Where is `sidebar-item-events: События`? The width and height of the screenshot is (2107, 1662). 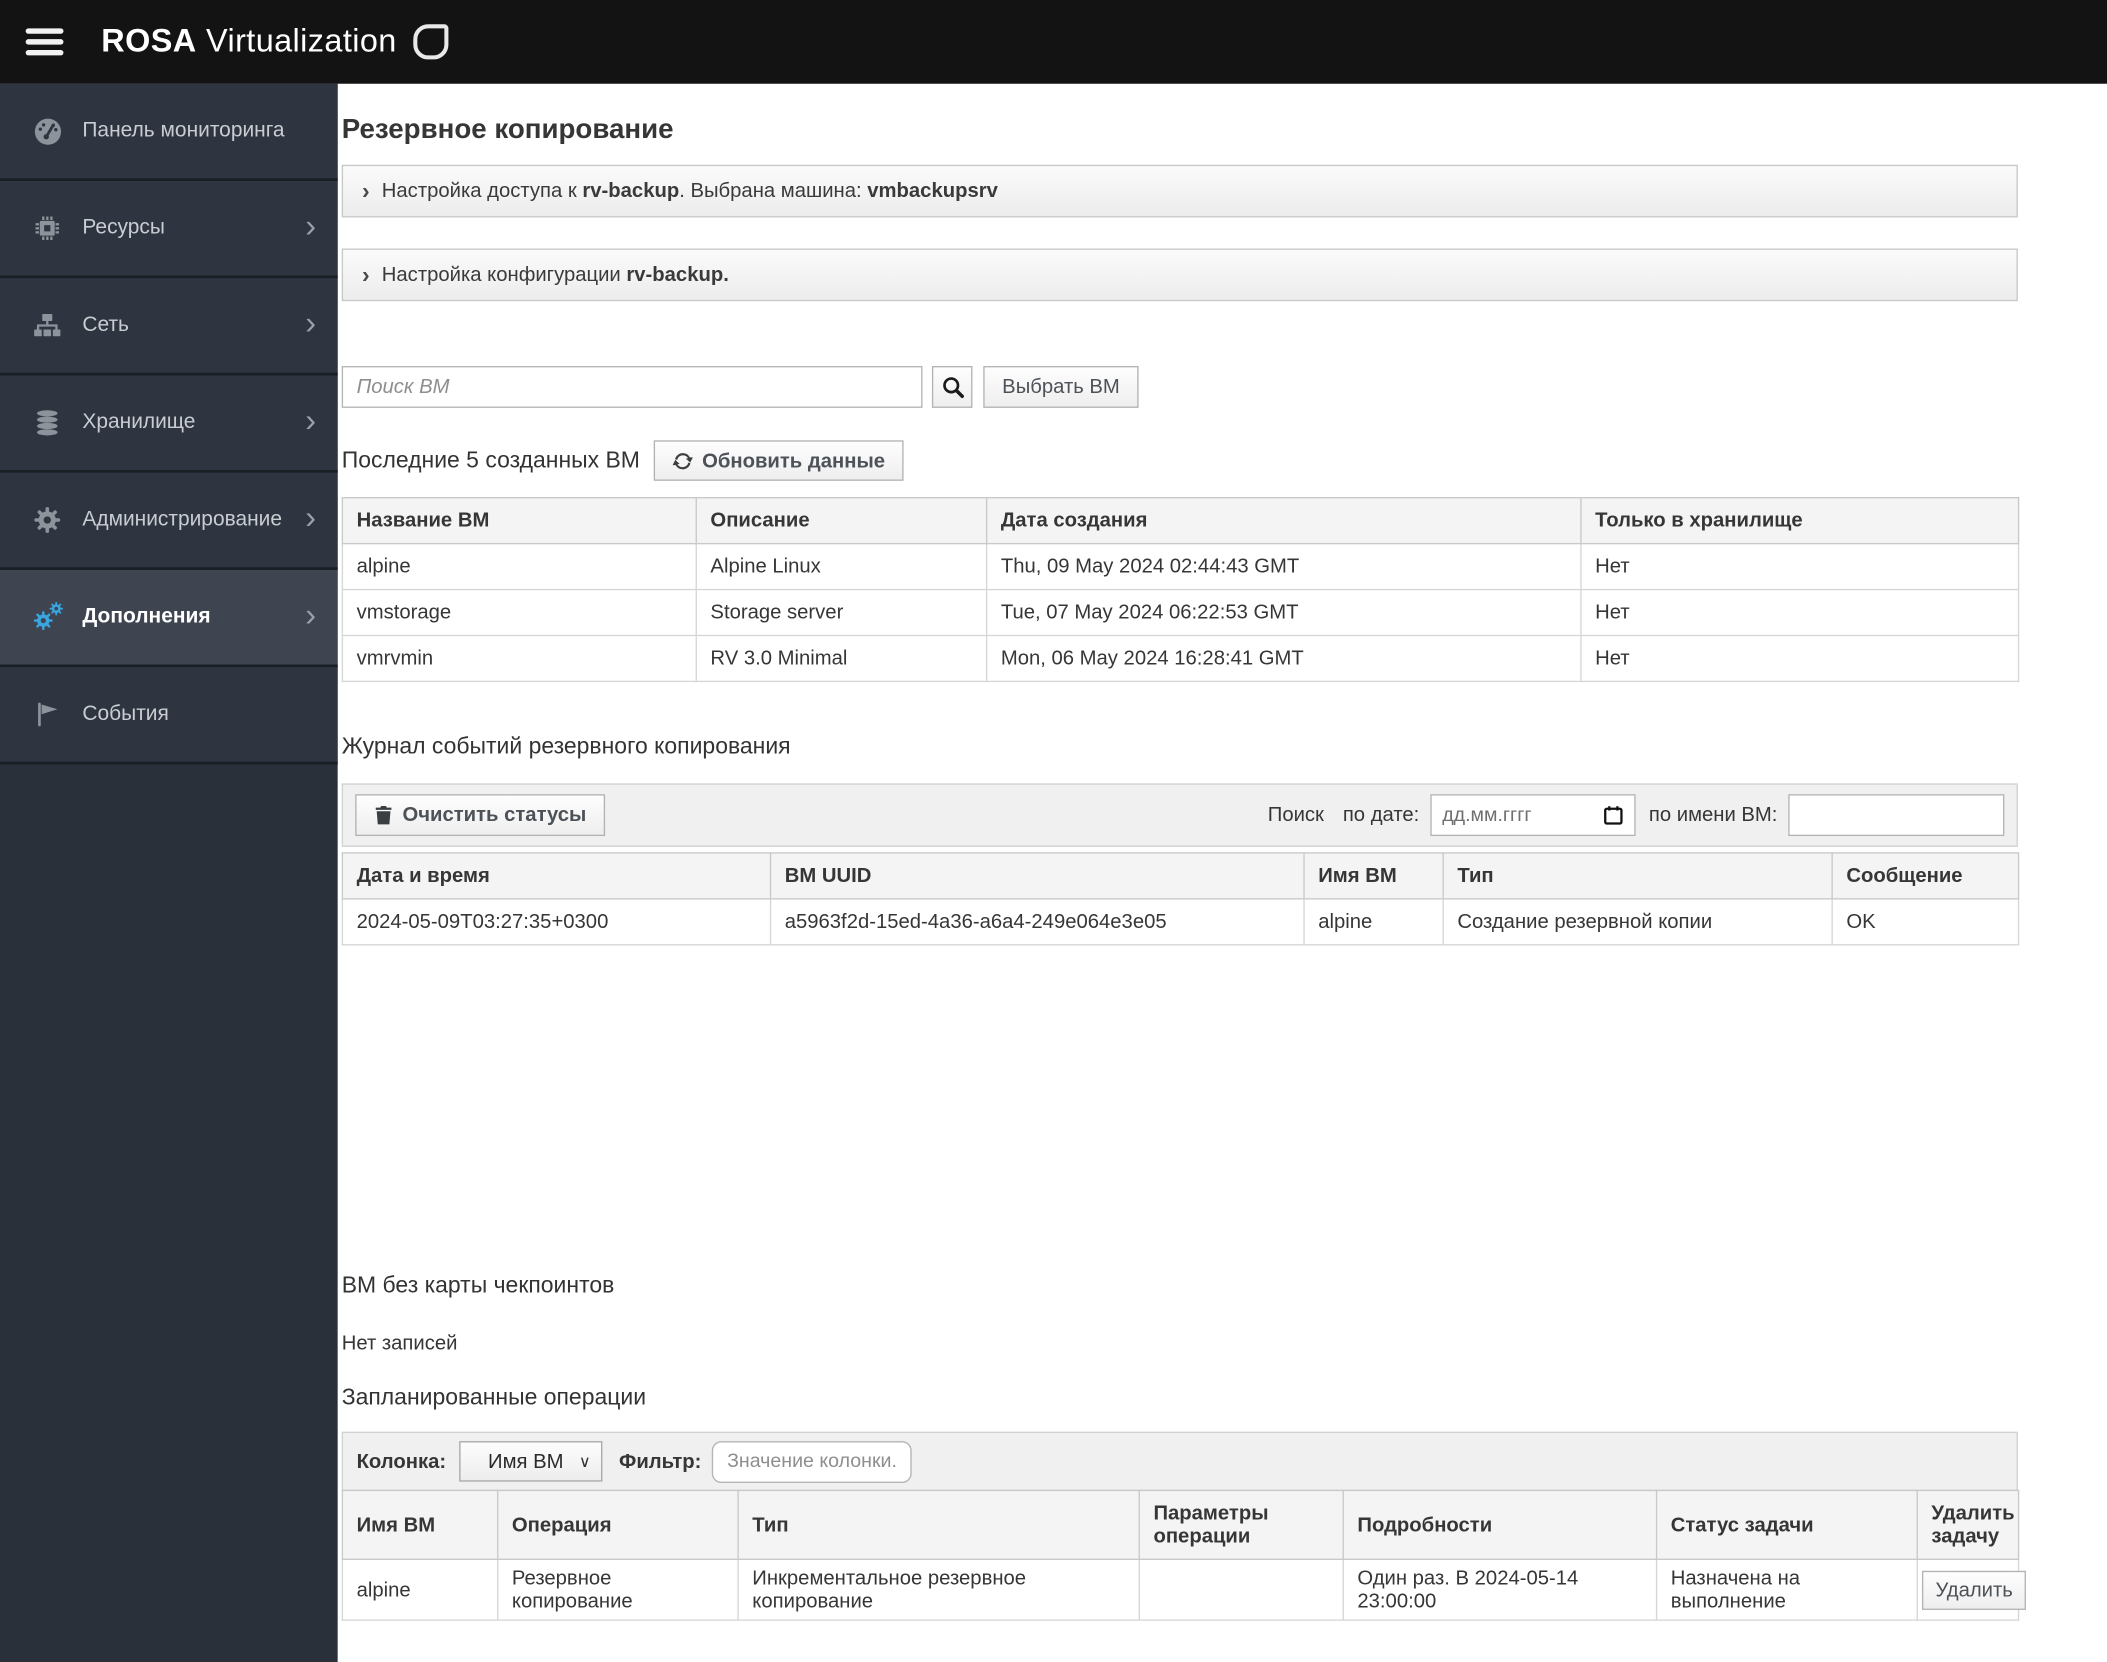
sidebar-item-events: События is located at coordinates (169, 716).